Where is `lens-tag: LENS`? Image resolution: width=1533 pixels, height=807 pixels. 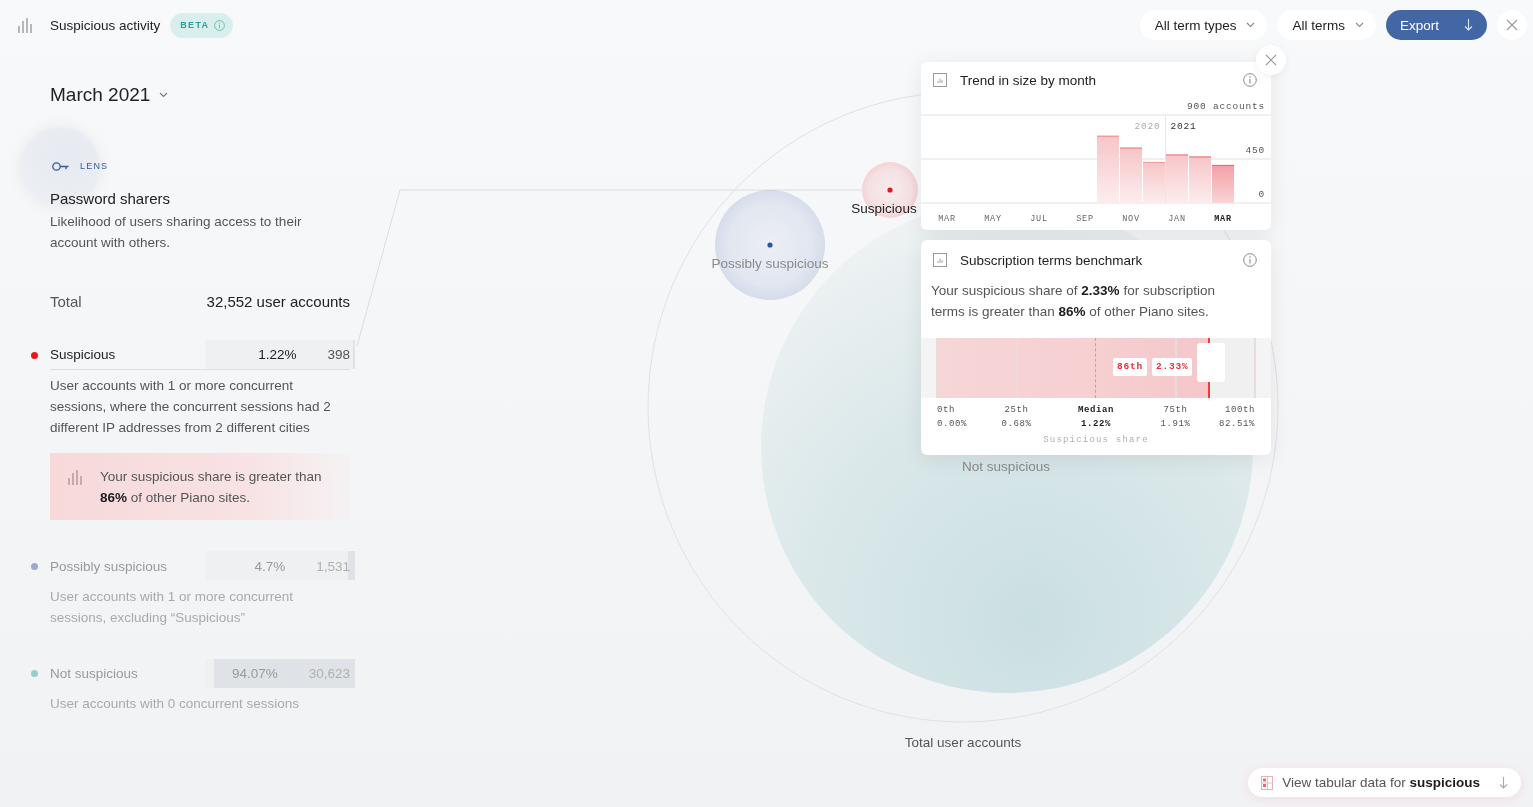 lens-tag: LENS is located at coordinates (94, 166).